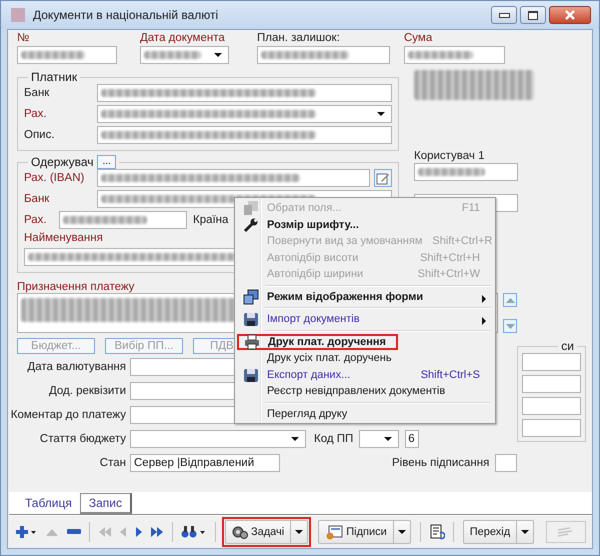  I want to click on field-label: Користувач 1, so click(449, 156).